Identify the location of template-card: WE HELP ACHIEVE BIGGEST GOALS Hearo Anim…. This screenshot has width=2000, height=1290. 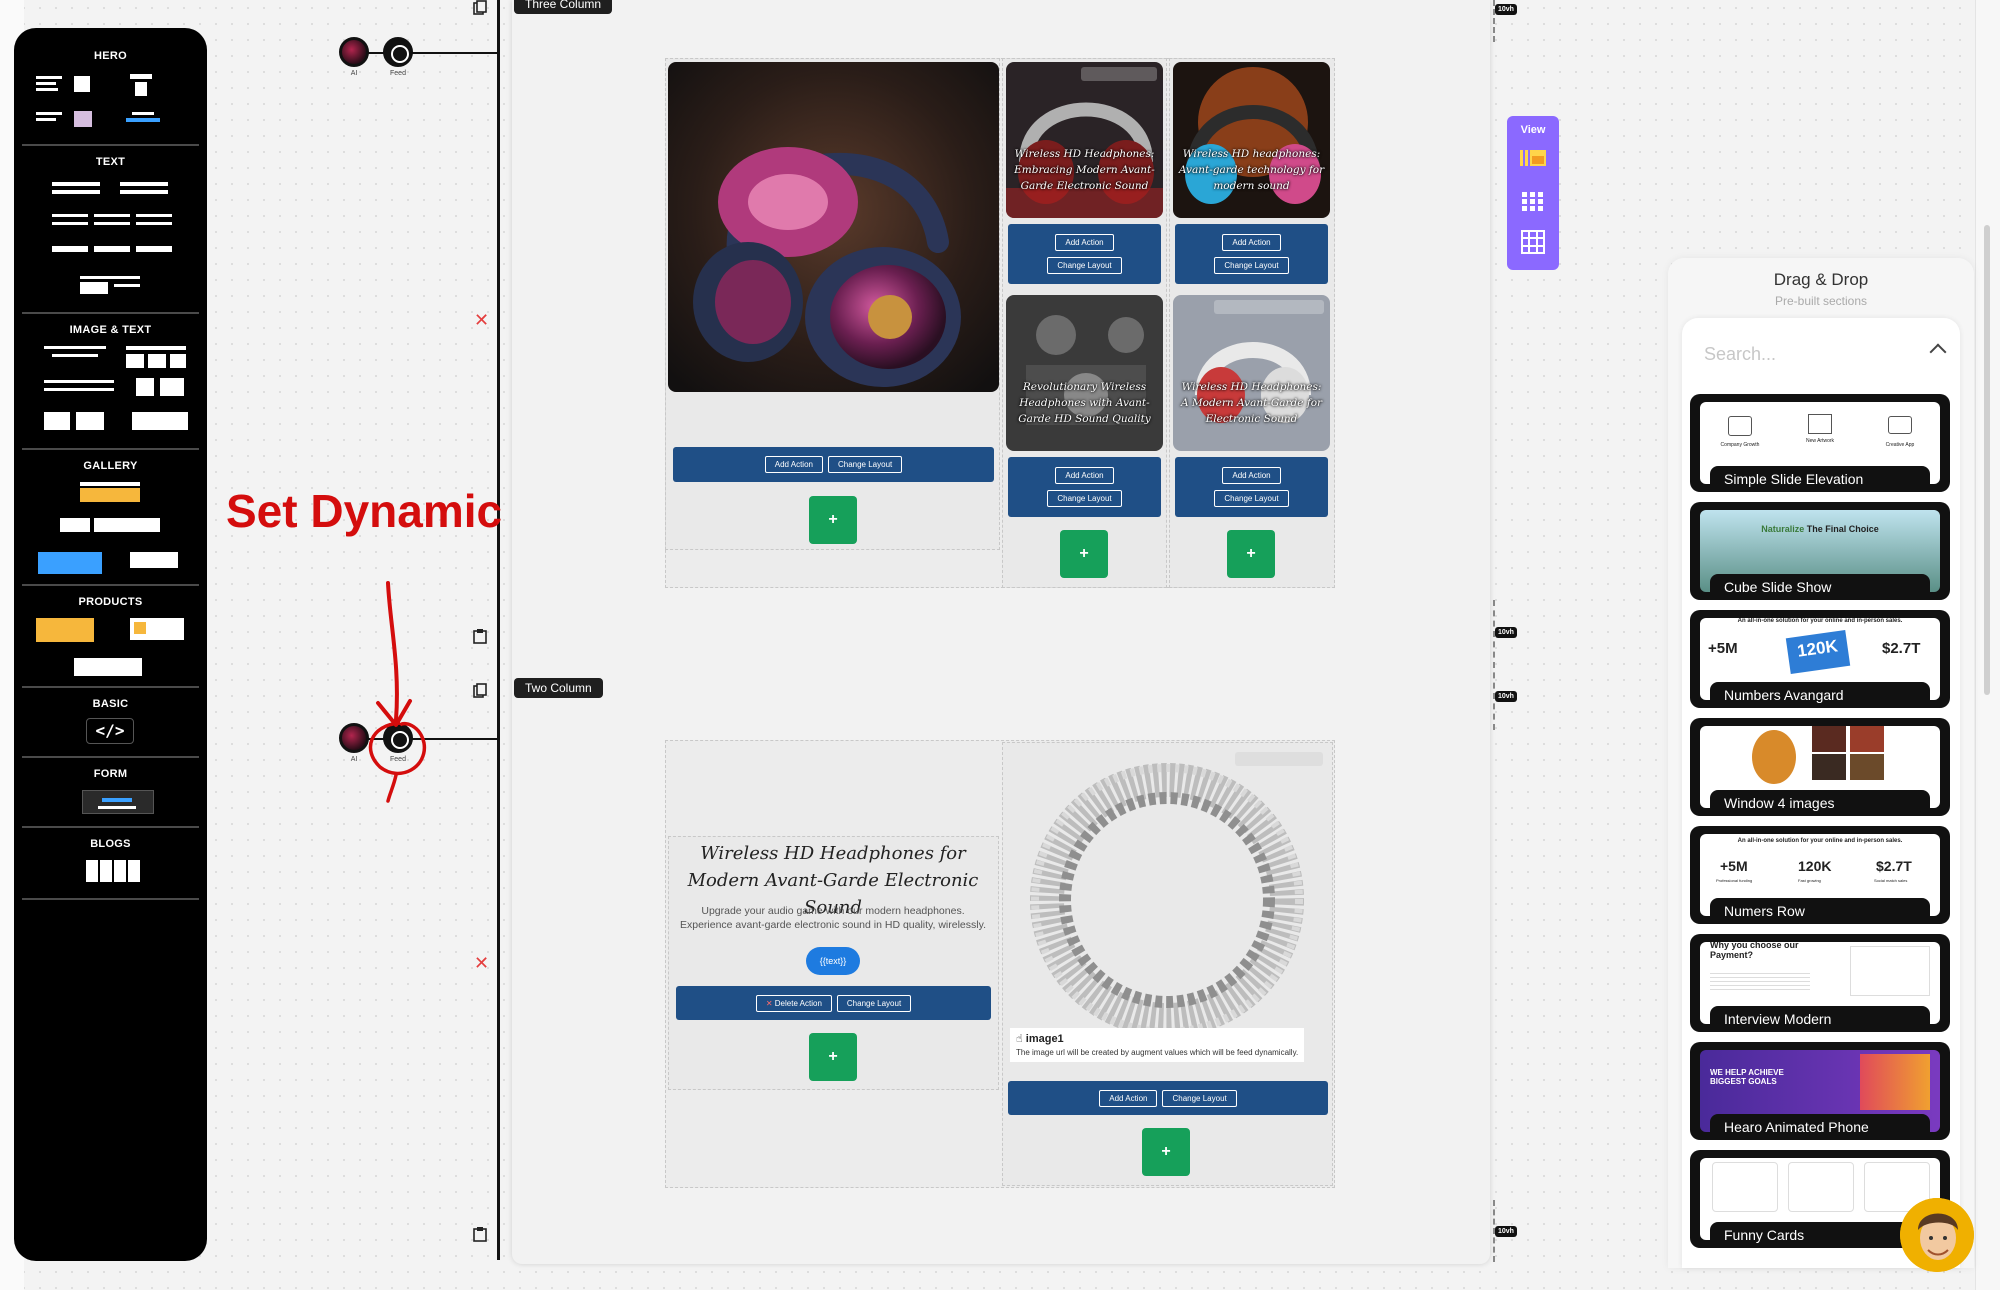
(1820, 1091).